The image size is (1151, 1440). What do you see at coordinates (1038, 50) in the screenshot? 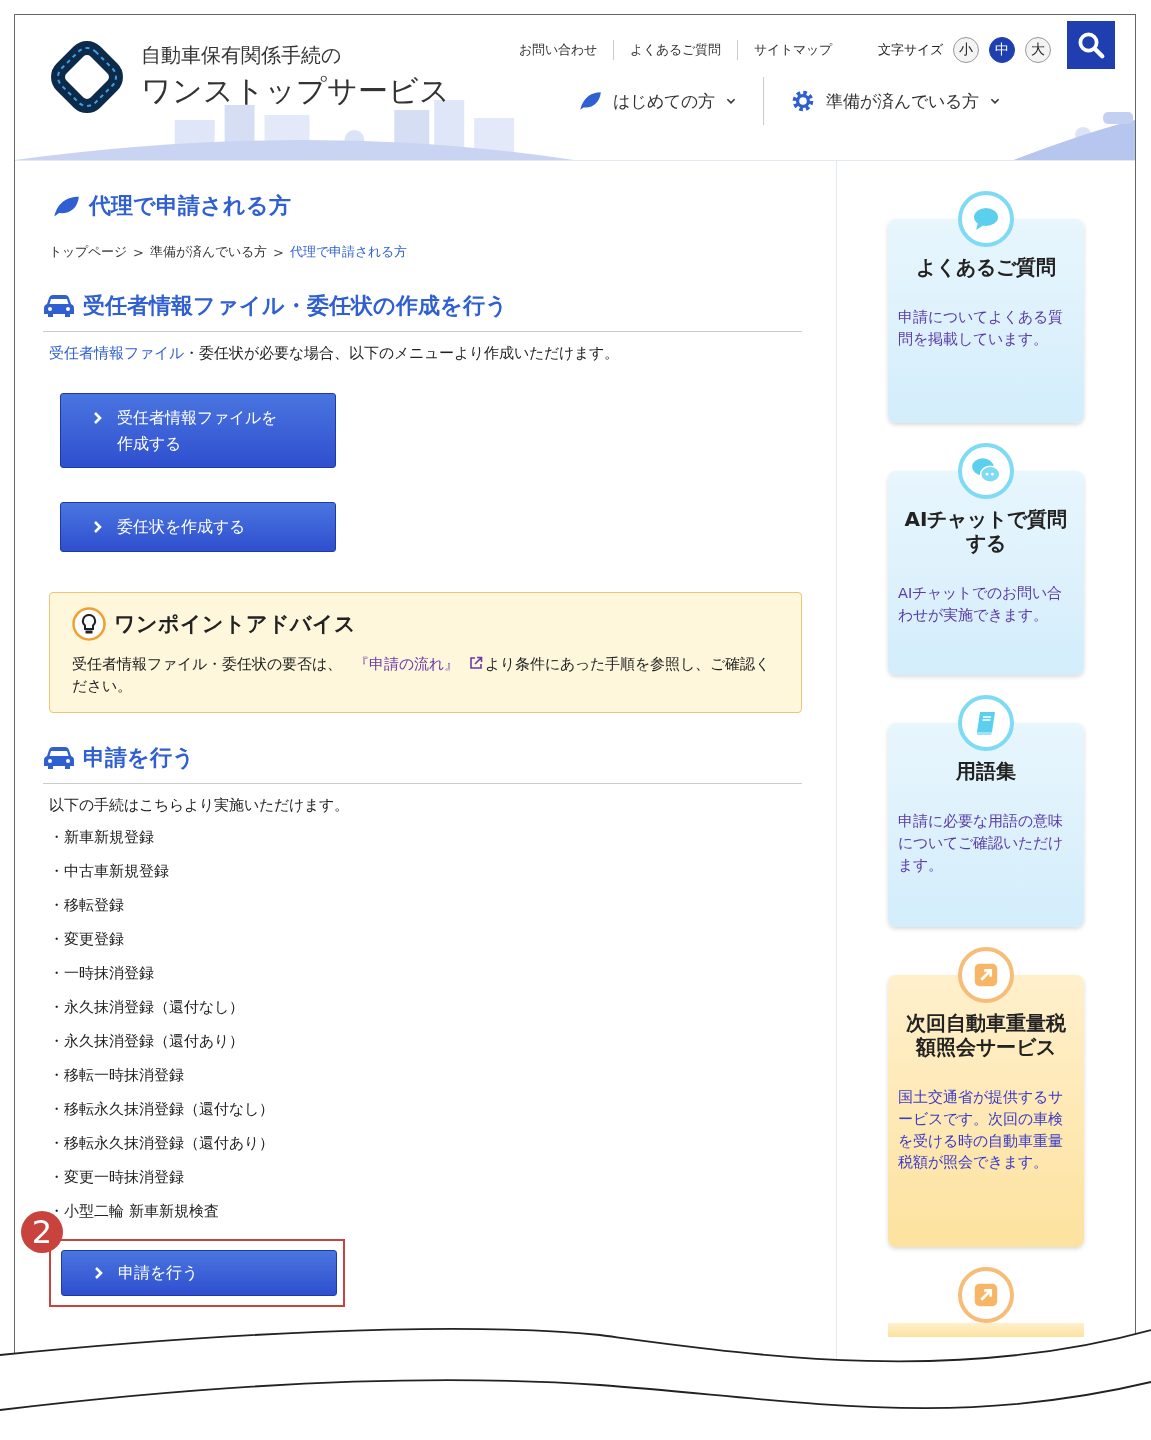
I see `font-size-button: 大` at bounding box center [1038, 50].